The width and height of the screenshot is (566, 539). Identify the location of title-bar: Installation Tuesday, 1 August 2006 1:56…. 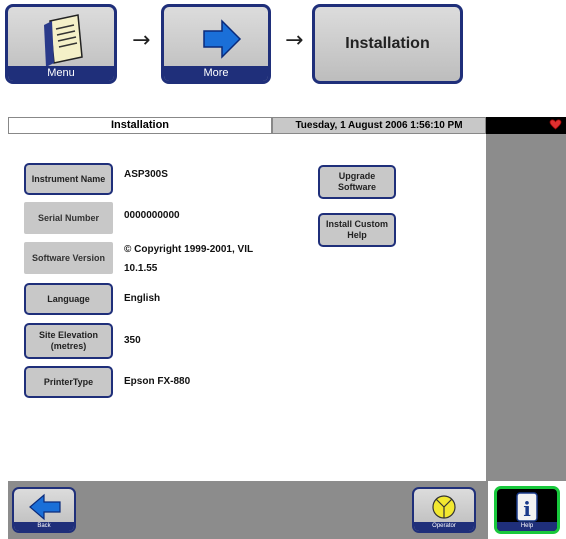
(287, 125).